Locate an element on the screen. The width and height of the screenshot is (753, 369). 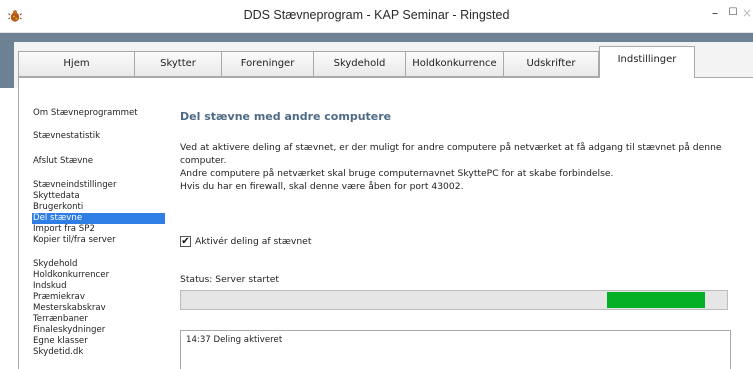
page-title: Del stævne med andre computere is located at coordinates (286, 116).